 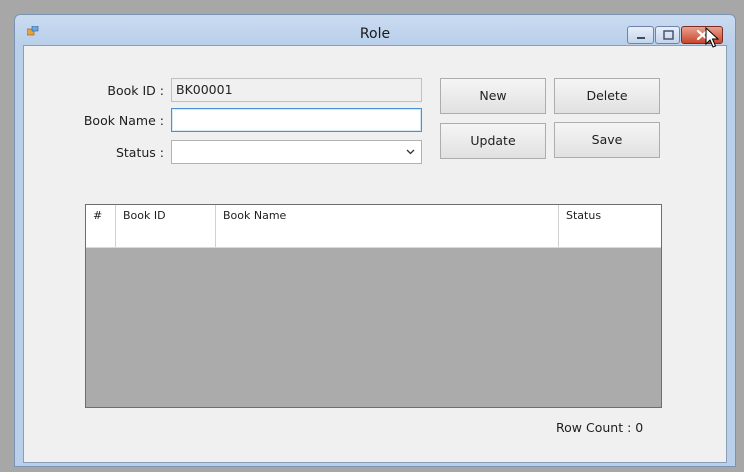 I want to click on column-header-book-name: Book Name, so click(x=387, y=215).